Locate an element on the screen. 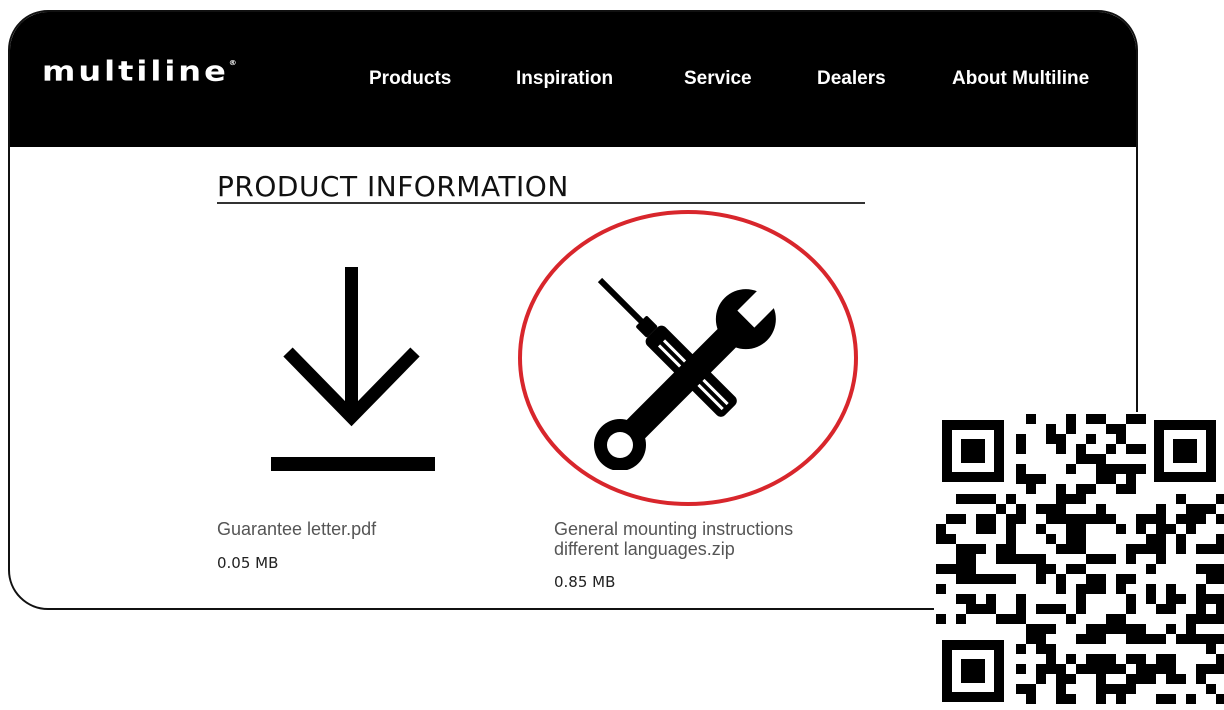 Image resolution: width=1224 pixels, height=710 pixels. file-name-line2: different languages.zip is located at coordinates (644, 549).